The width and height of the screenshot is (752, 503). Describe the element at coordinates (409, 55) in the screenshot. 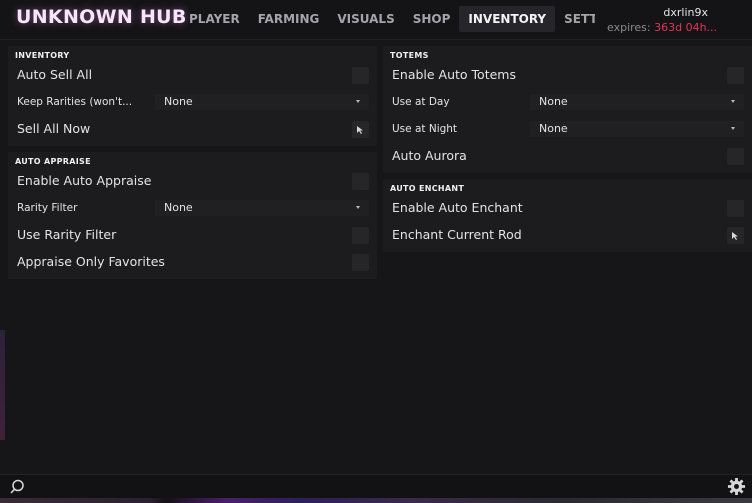

I see `section-title: TOTEMS` at that location.